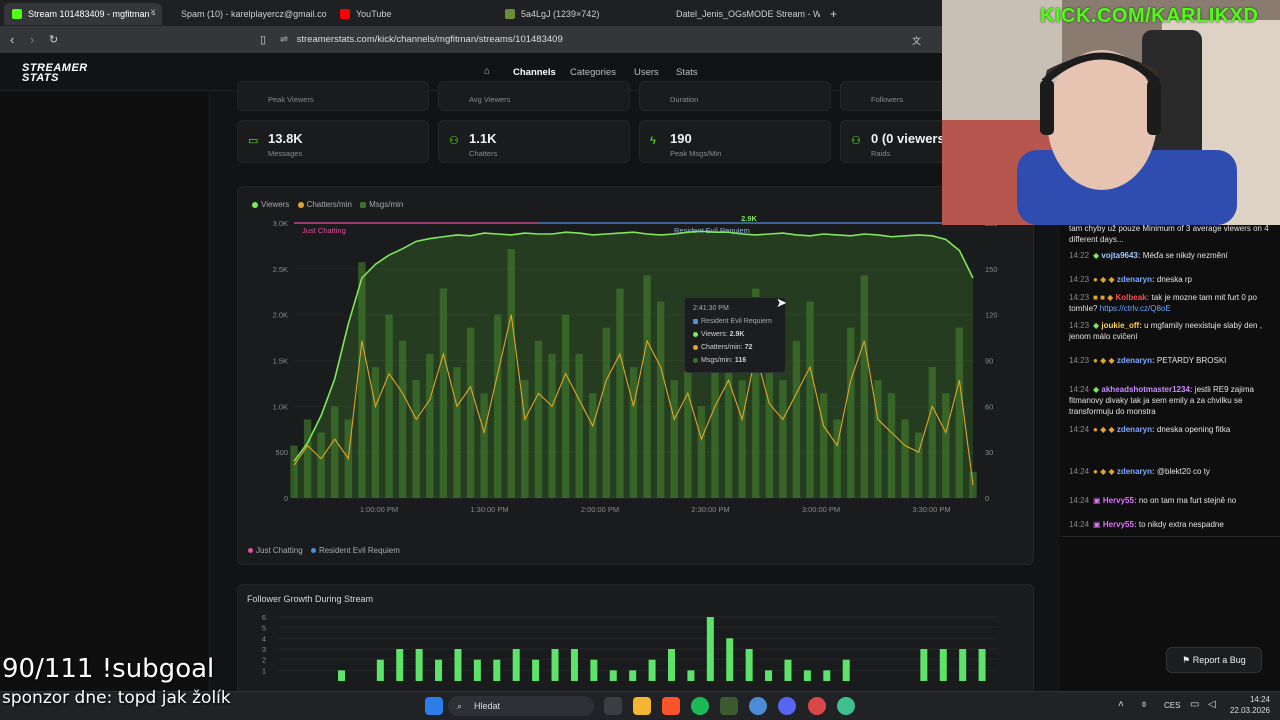 The width and height of the screenshot is (1280, 720). I want to click on stat-card-duration: Duration, so click(735, 96).